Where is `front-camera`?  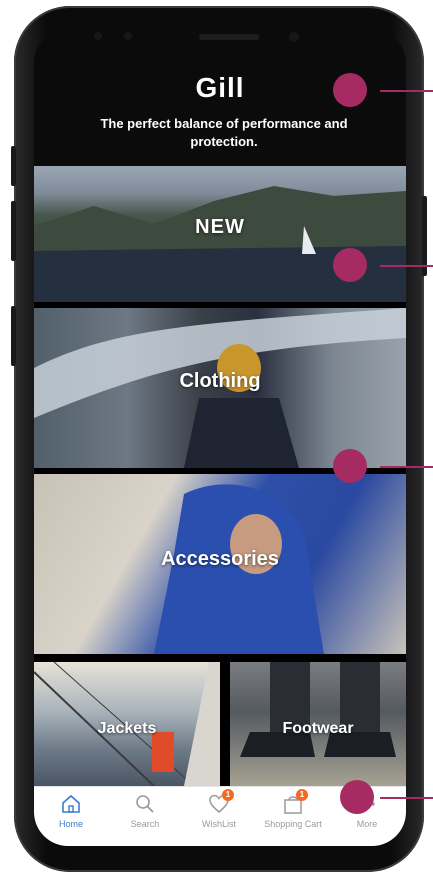
front-camera is located at coordinates (294, 37).